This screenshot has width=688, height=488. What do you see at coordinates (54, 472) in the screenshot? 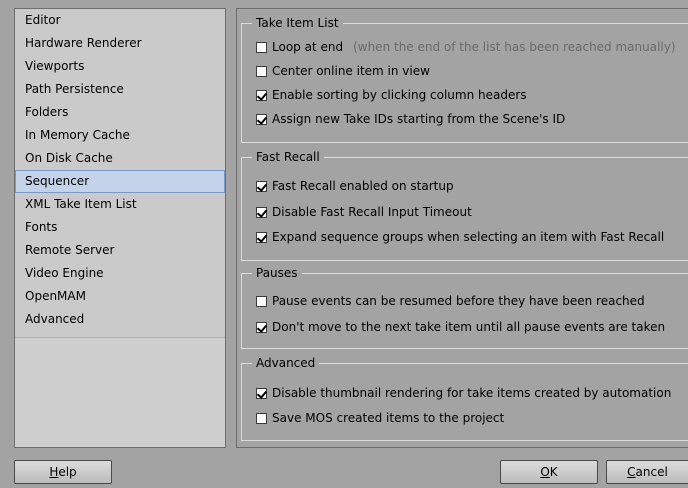
I see `help-mnemonic: H` at bounding box center [54, 472].